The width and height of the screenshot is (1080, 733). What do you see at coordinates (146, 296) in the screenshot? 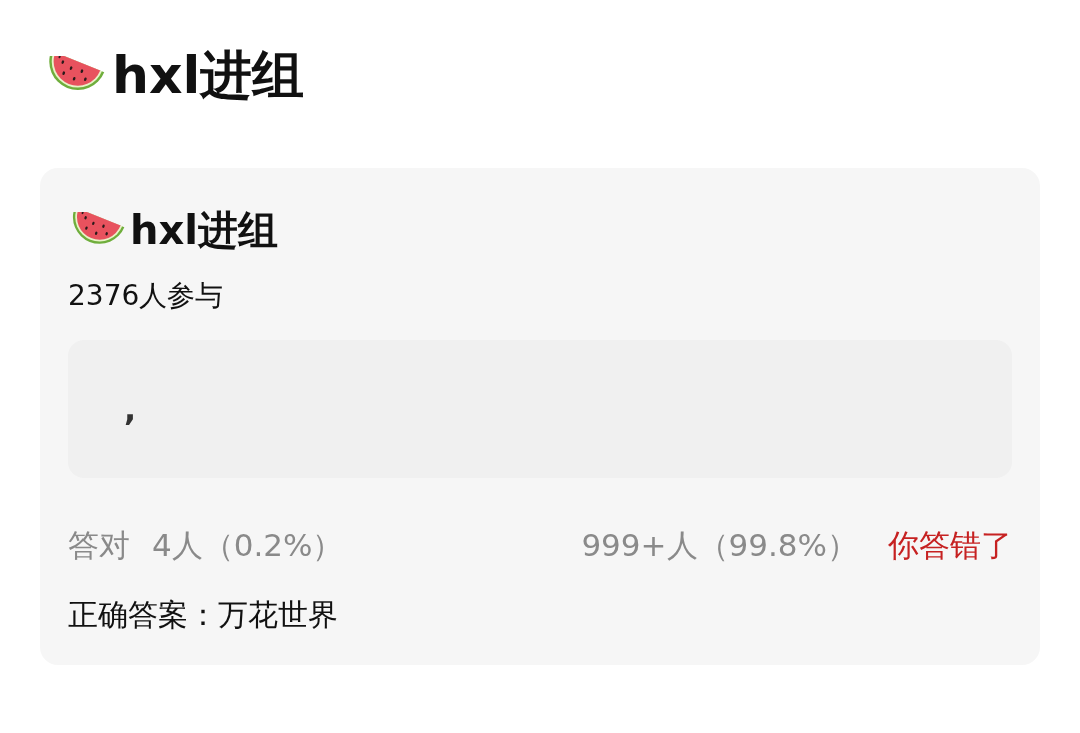
I see `participant-count: 2376人参与` at bounding box center [146, 296].